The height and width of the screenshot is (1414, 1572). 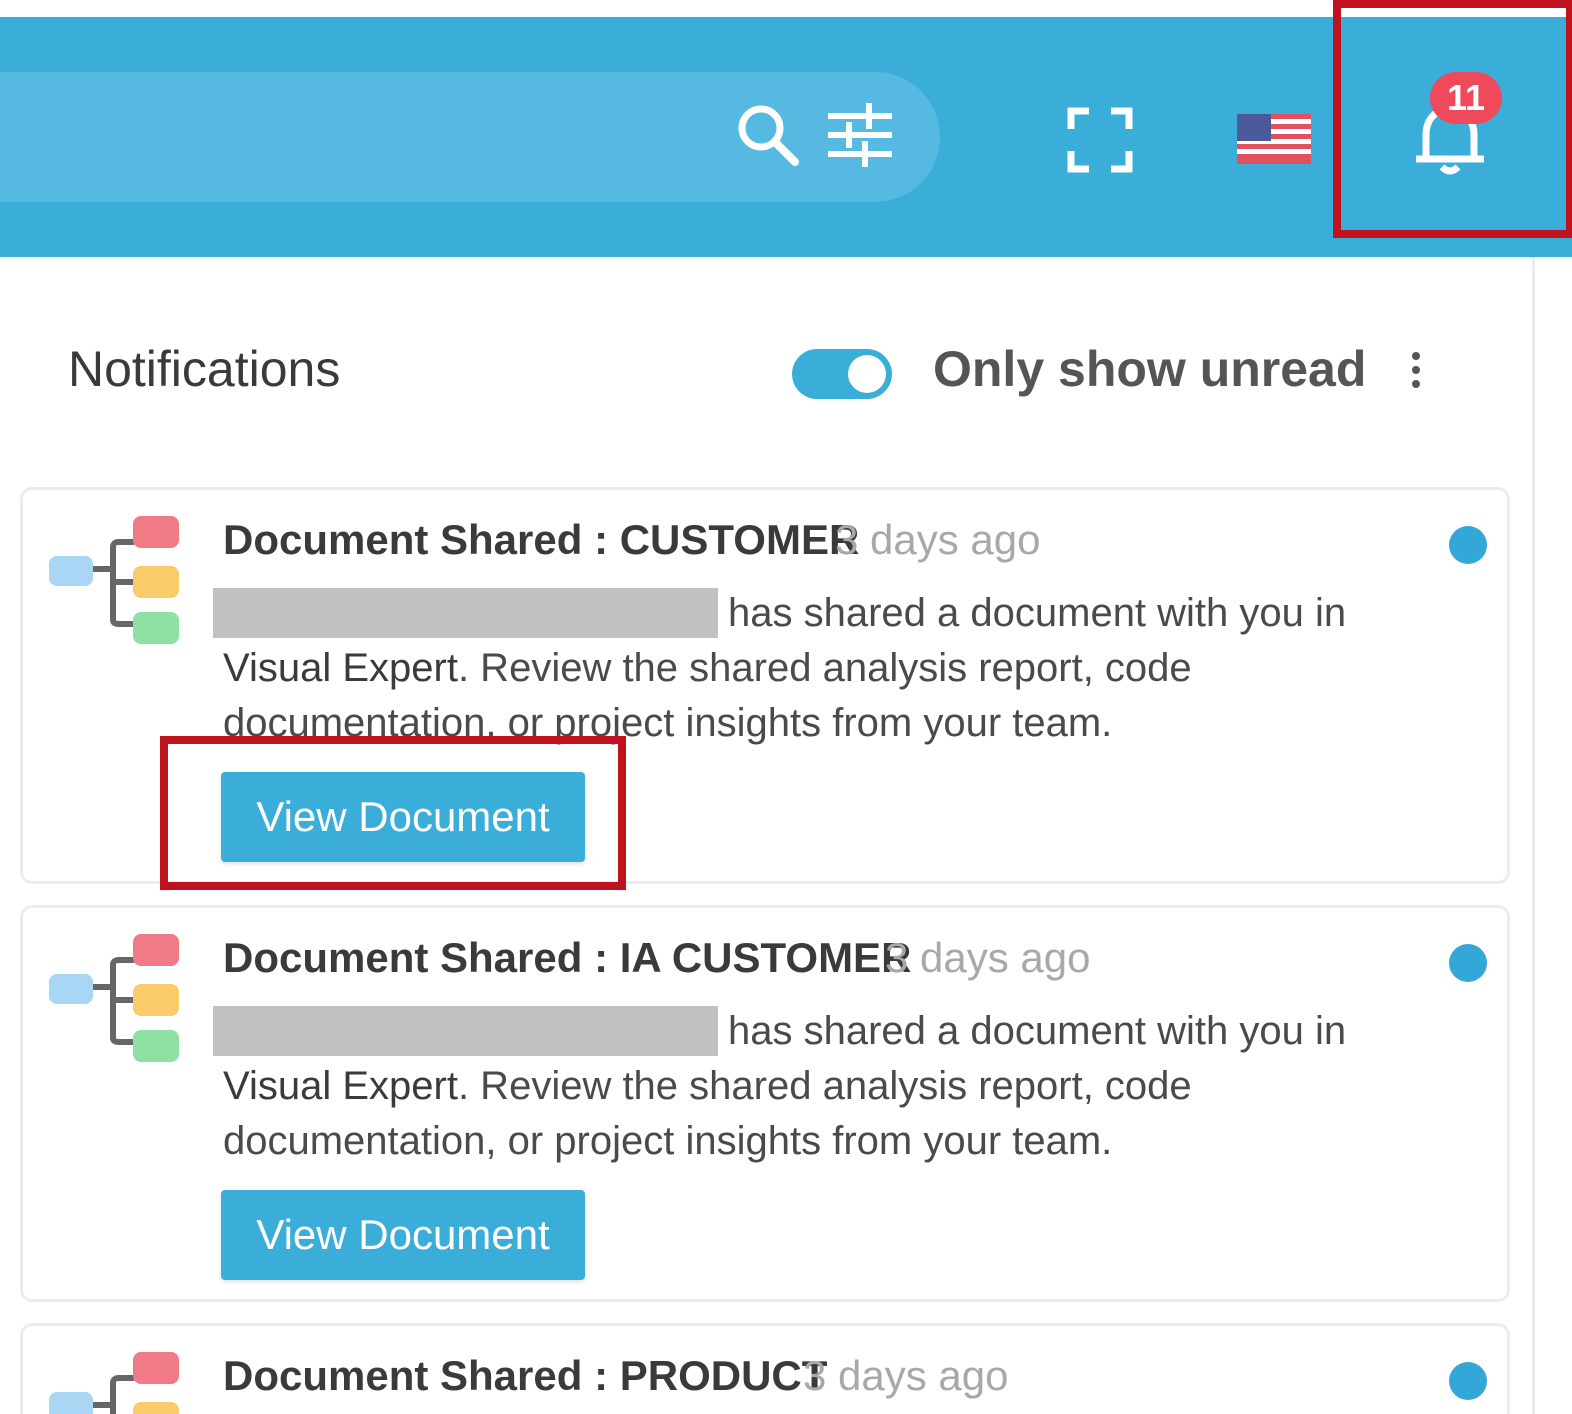 I want to click on panel-title: Notifications, so click(x=204, y=369).